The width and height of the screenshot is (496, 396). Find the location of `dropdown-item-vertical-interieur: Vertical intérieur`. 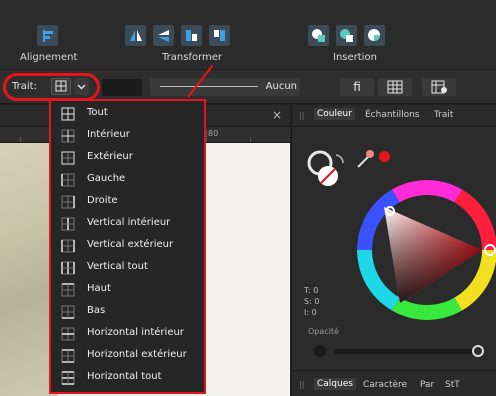

dropdown-item-vertical-interieur: Vertical intérieur is located at coordinates (127, 224).